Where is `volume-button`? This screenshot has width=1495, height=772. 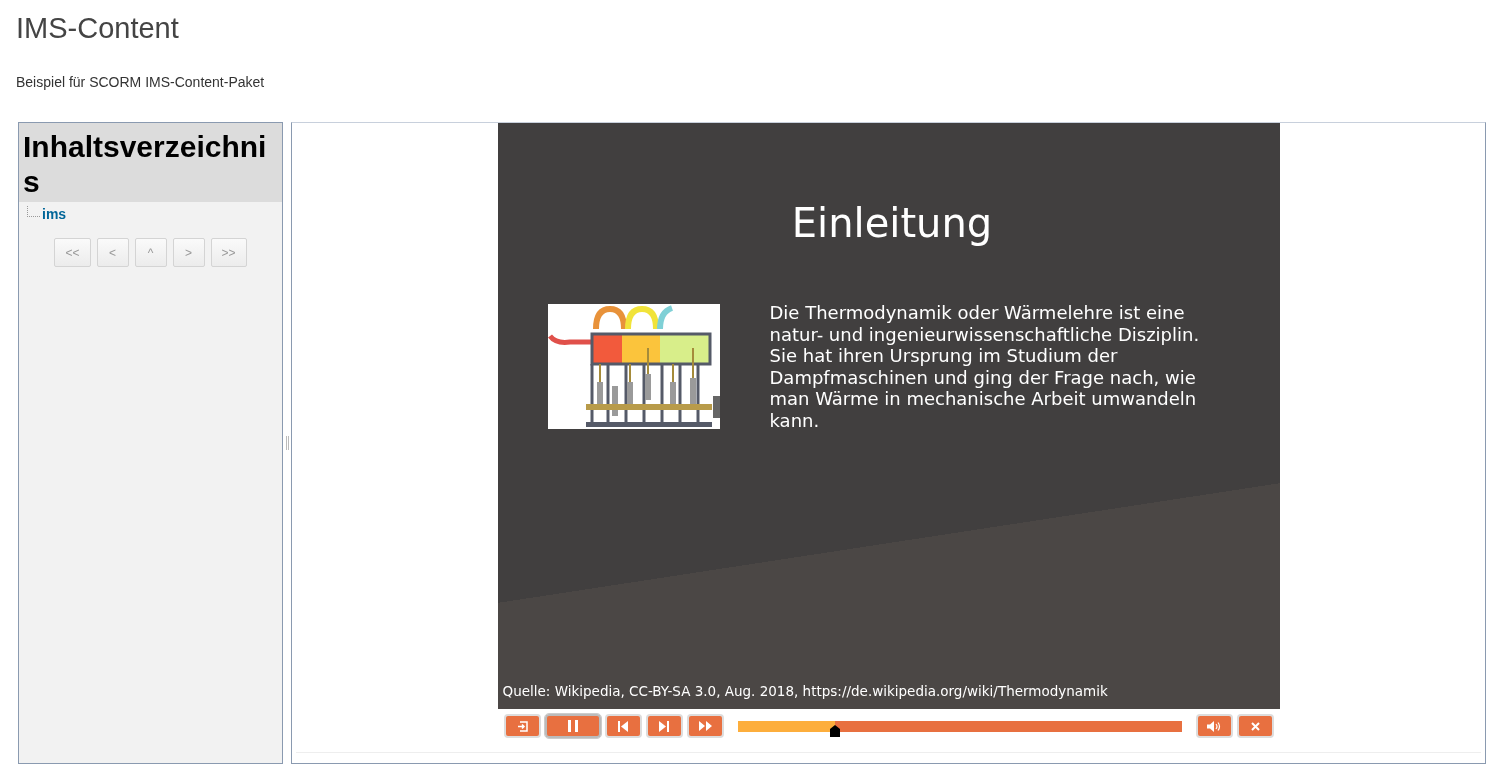 volume-button is located at coordinates (1214, 726).